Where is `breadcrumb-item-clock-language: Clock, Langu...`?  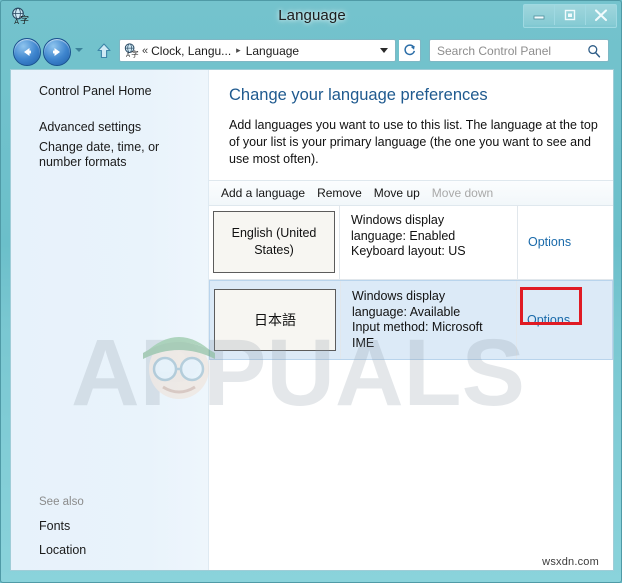 breadcrumb-item-clock-language: Clock, Langu... is located at coordinates (191, 51).